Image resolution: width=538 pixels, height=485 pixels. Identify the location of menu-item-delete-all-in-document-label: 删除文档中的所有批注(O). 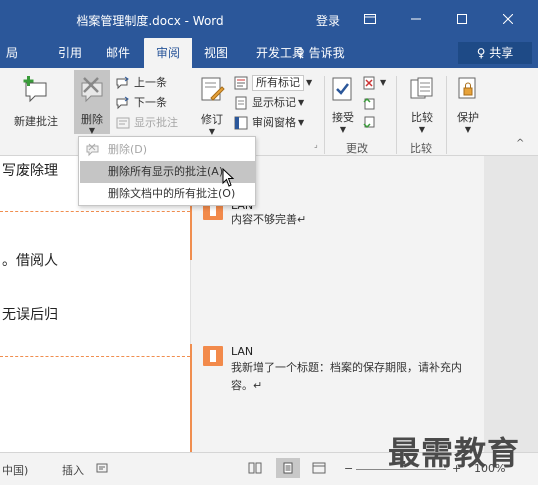
(172, 193).